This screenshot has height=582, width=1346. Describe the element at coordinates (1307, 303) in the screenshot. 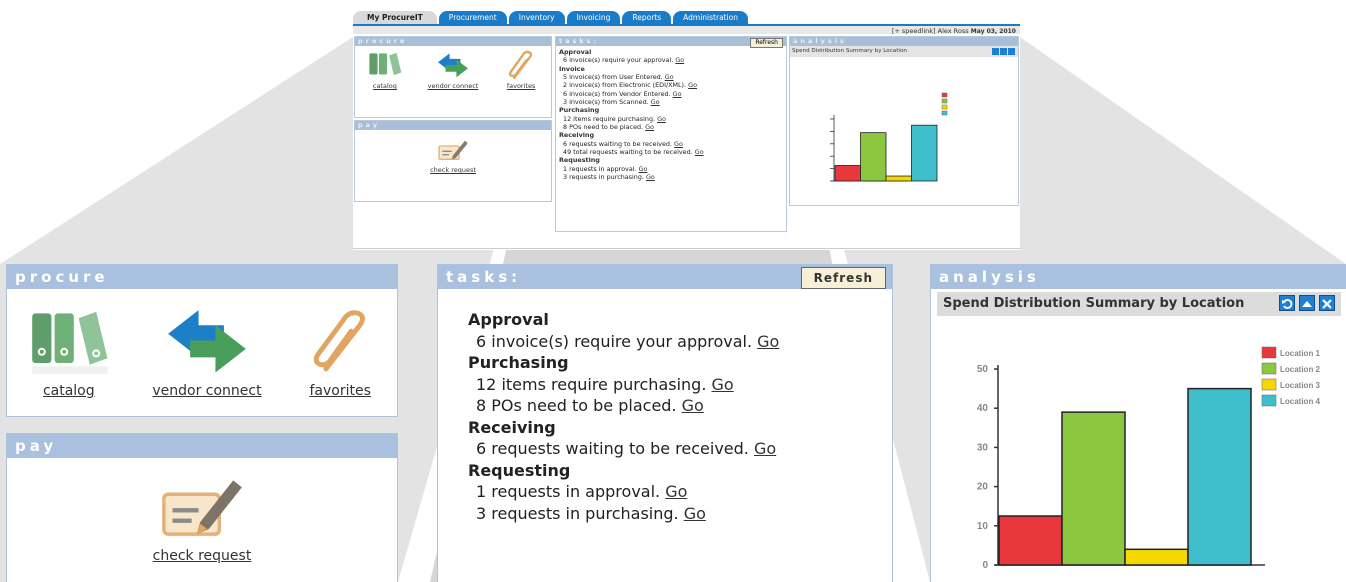

I see `collapse-icon` at that location.